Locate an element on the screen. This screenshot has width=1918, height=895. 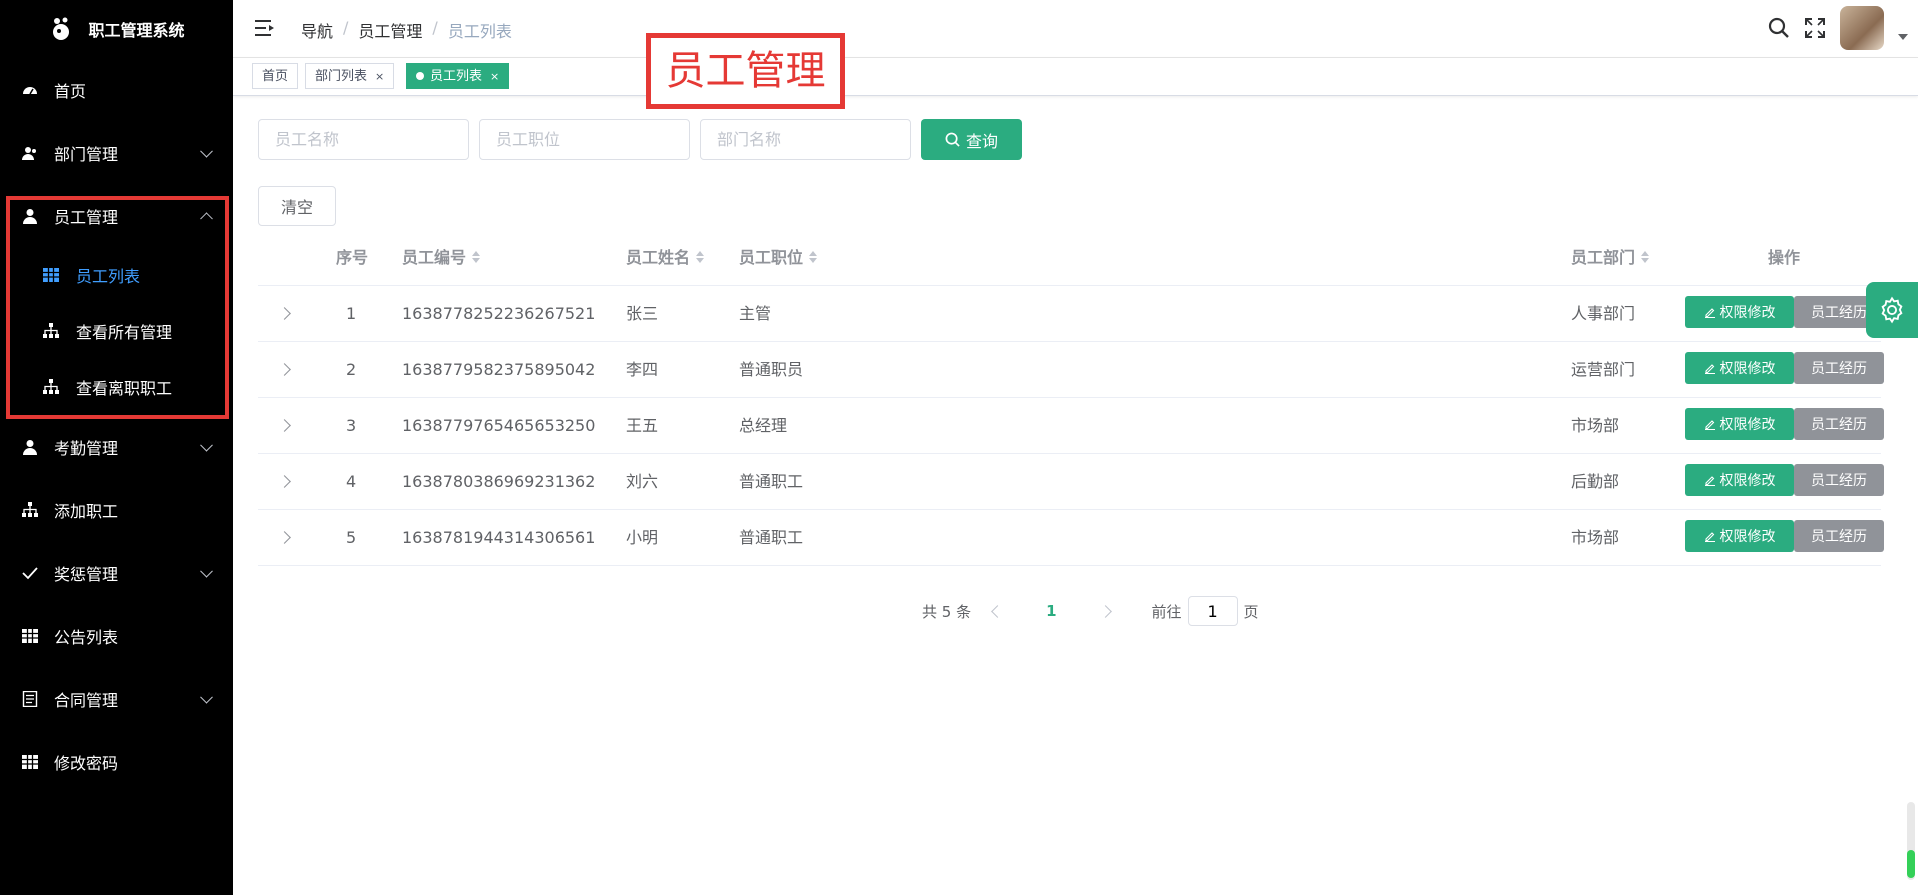
sidebar-item-5: 奖惩管理 is located at coordinates (116, 572).